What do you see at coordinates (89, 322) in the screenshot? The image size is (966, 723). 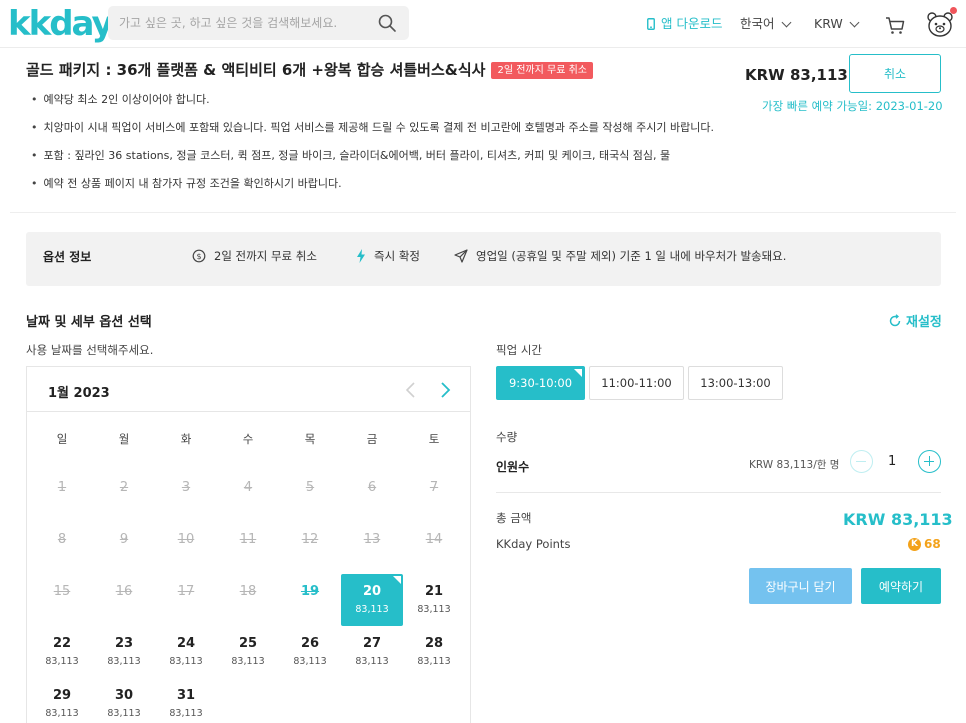 I see `date-section-title: 날짜 및 세부 옵션 선택` at bounding box center [89, 322].